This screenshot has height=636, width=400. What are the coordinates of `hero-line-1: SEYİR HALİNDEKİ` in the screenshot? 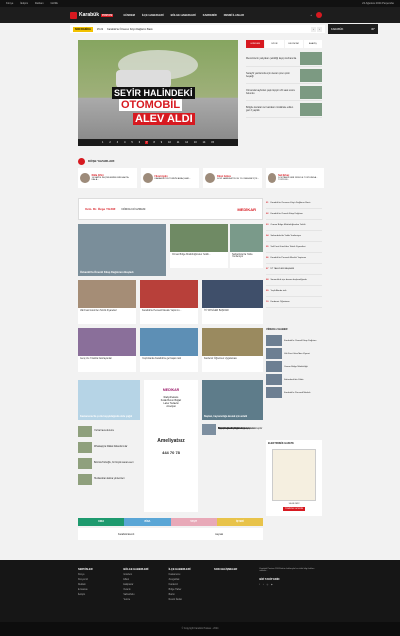 It's located at (153, 93).